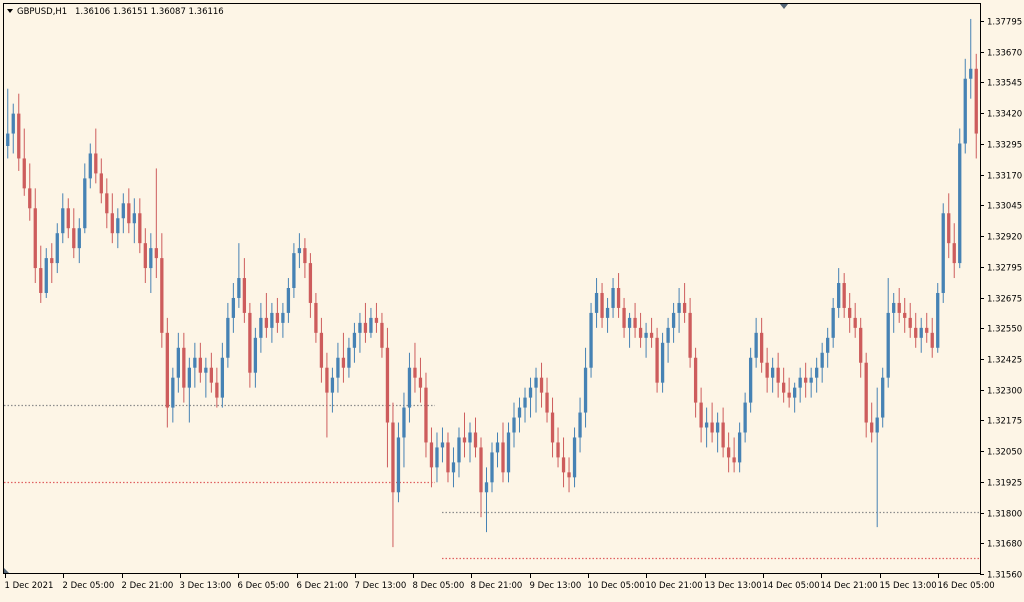  I want to click on x-tick-label: 6 Dec 05:00, so click(264, 586).